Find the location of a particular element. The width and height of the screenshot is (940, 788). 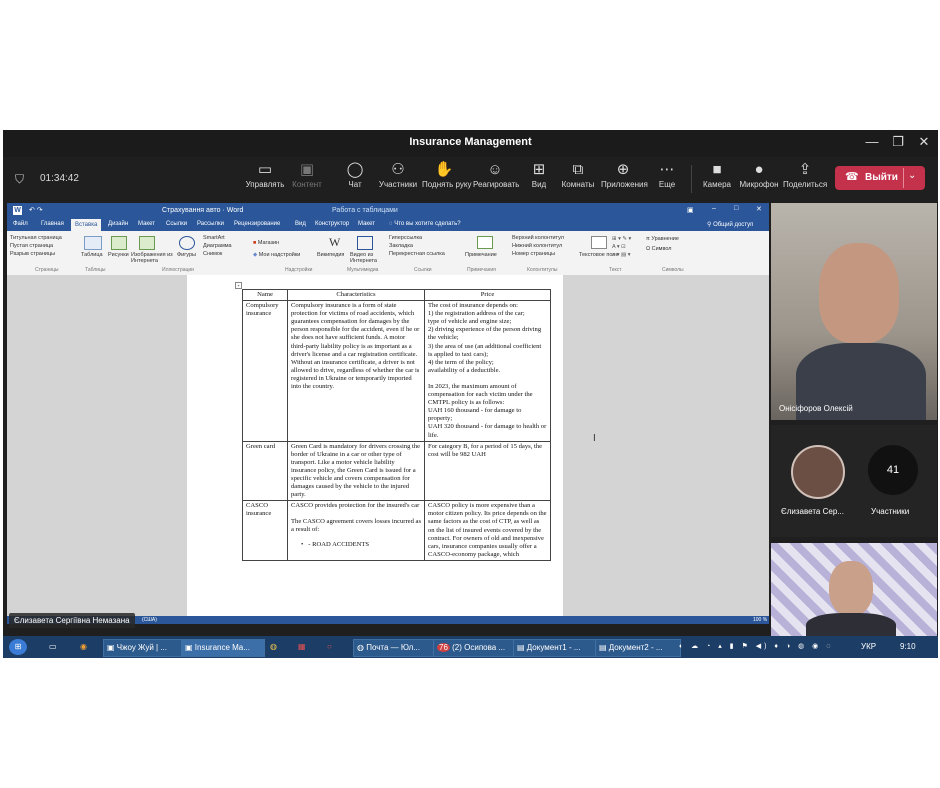

chat-button: ◯ Чат is located at coordinates (355, 174).